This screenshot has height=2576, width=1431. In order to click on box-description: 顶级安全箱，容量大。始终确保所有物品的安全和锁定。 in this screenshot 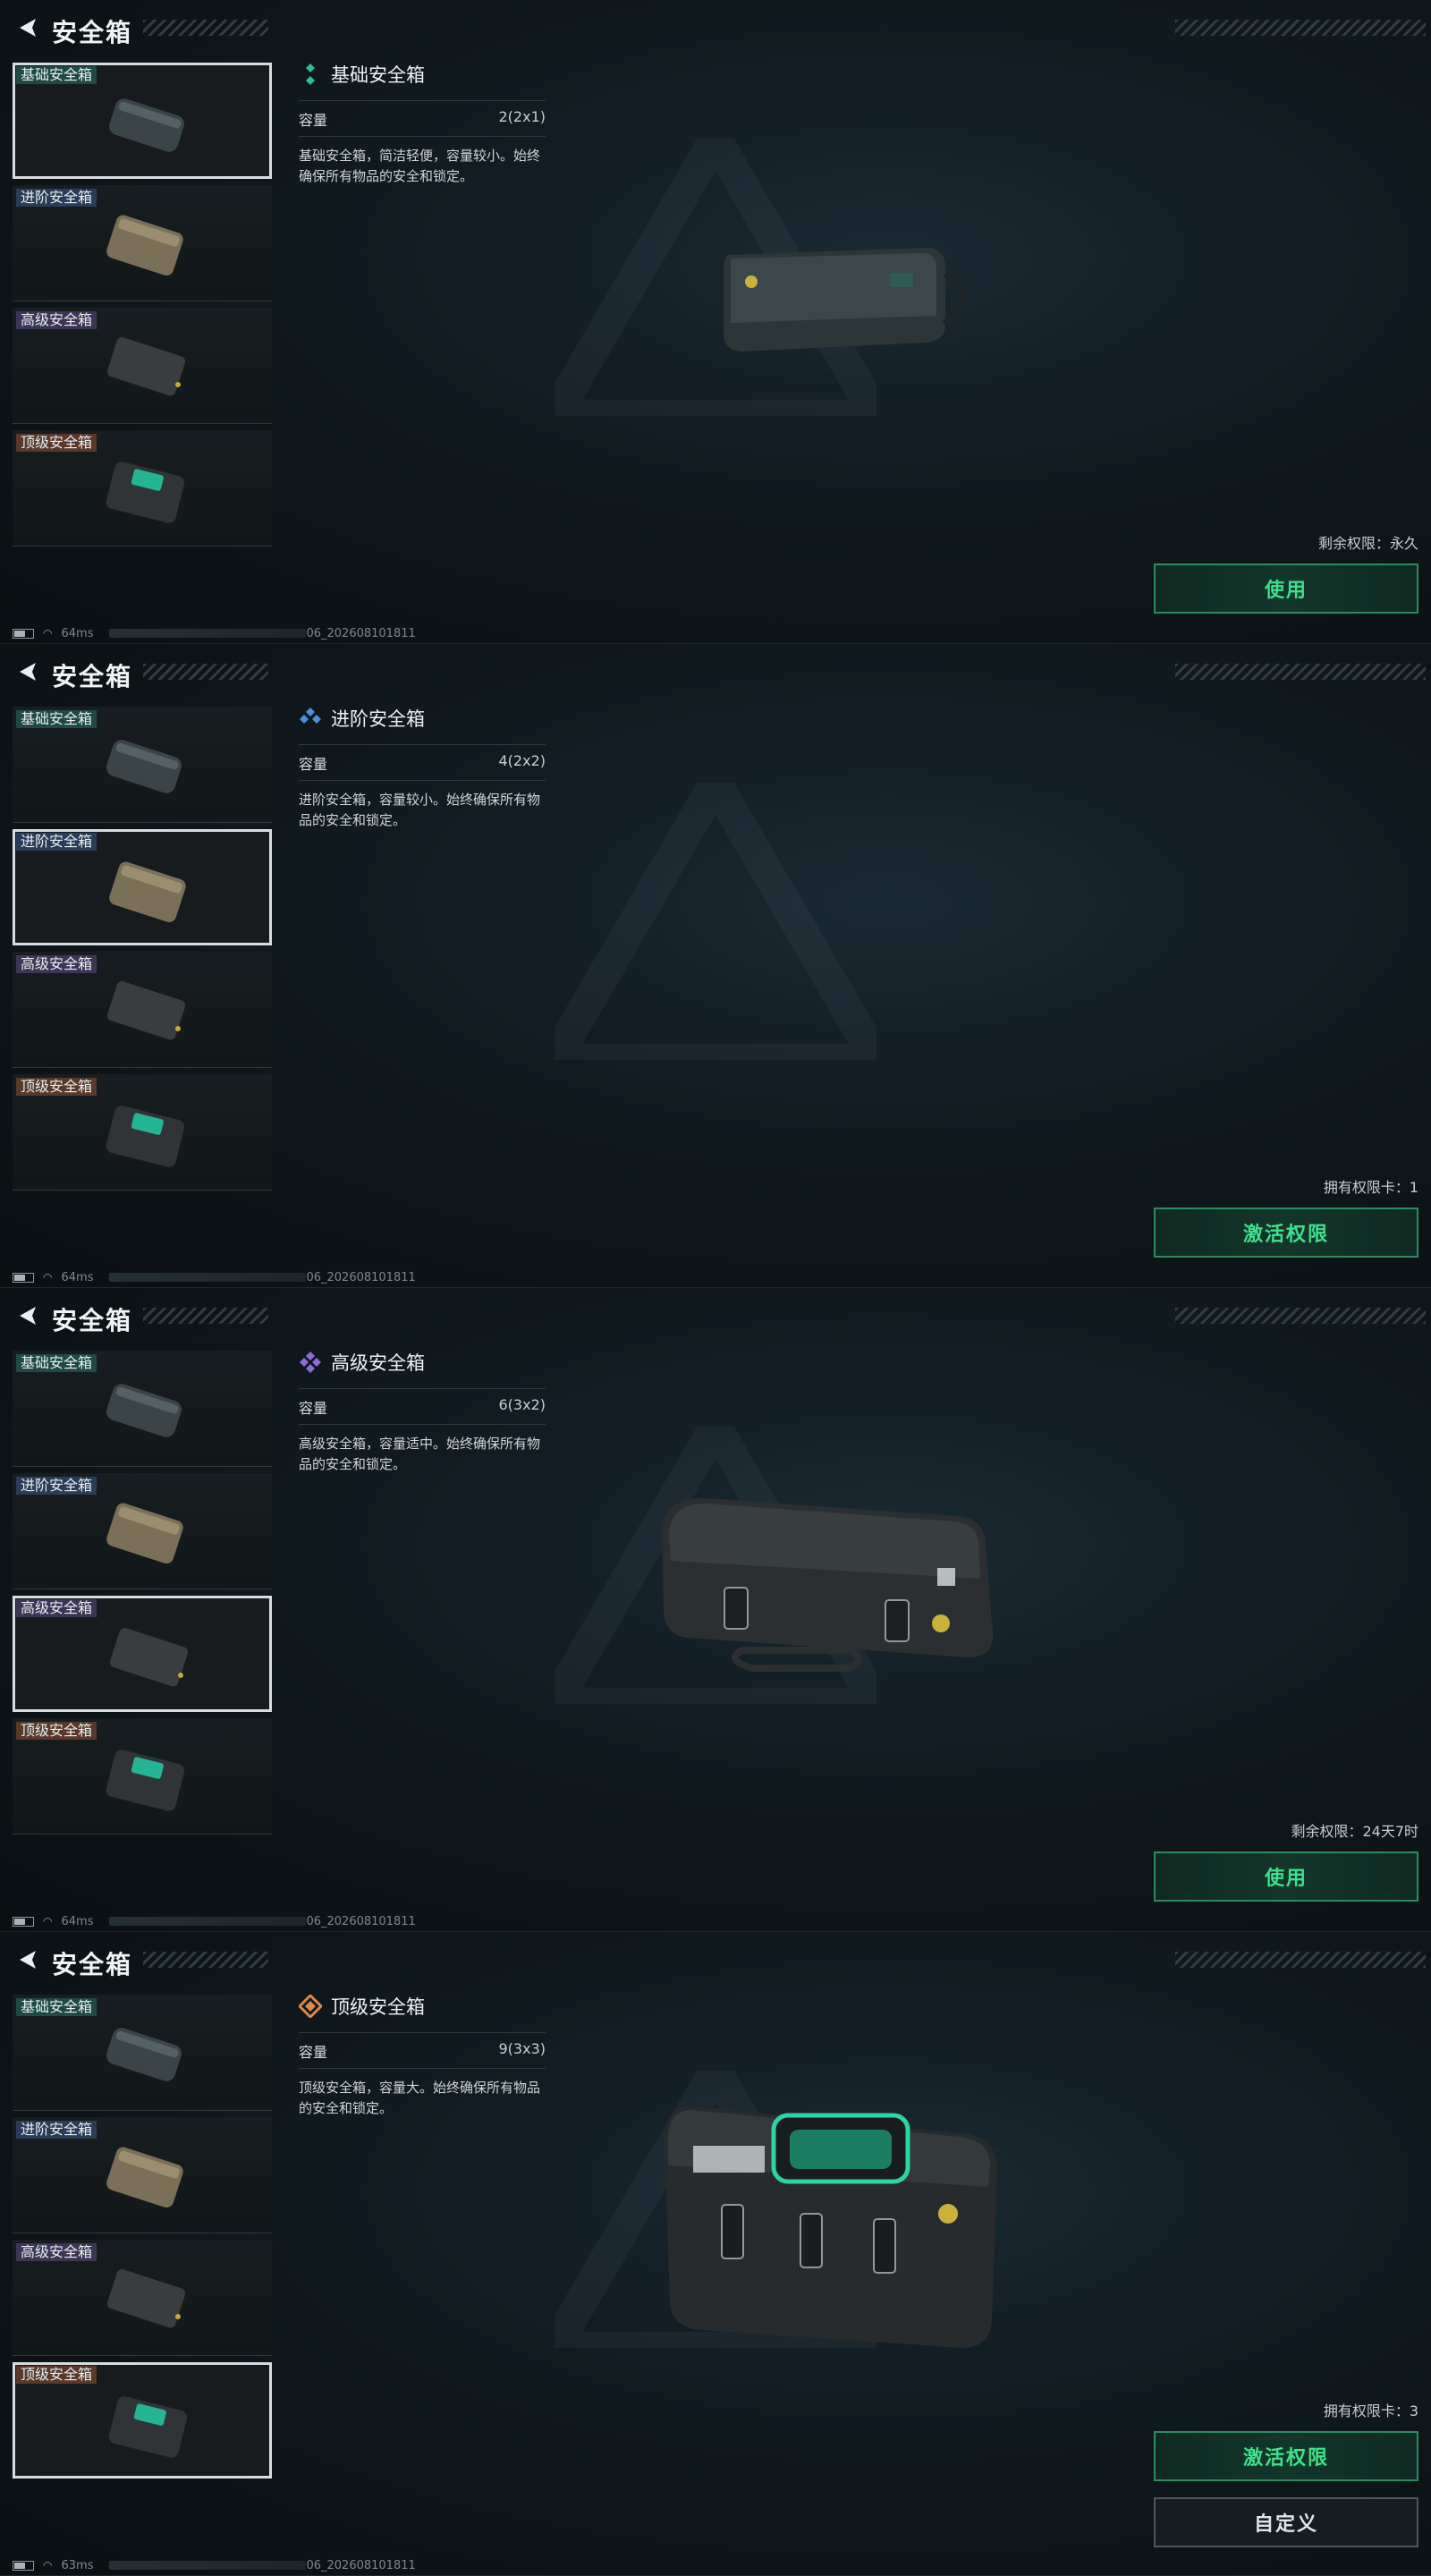, I will do `click(420, 2098)`.